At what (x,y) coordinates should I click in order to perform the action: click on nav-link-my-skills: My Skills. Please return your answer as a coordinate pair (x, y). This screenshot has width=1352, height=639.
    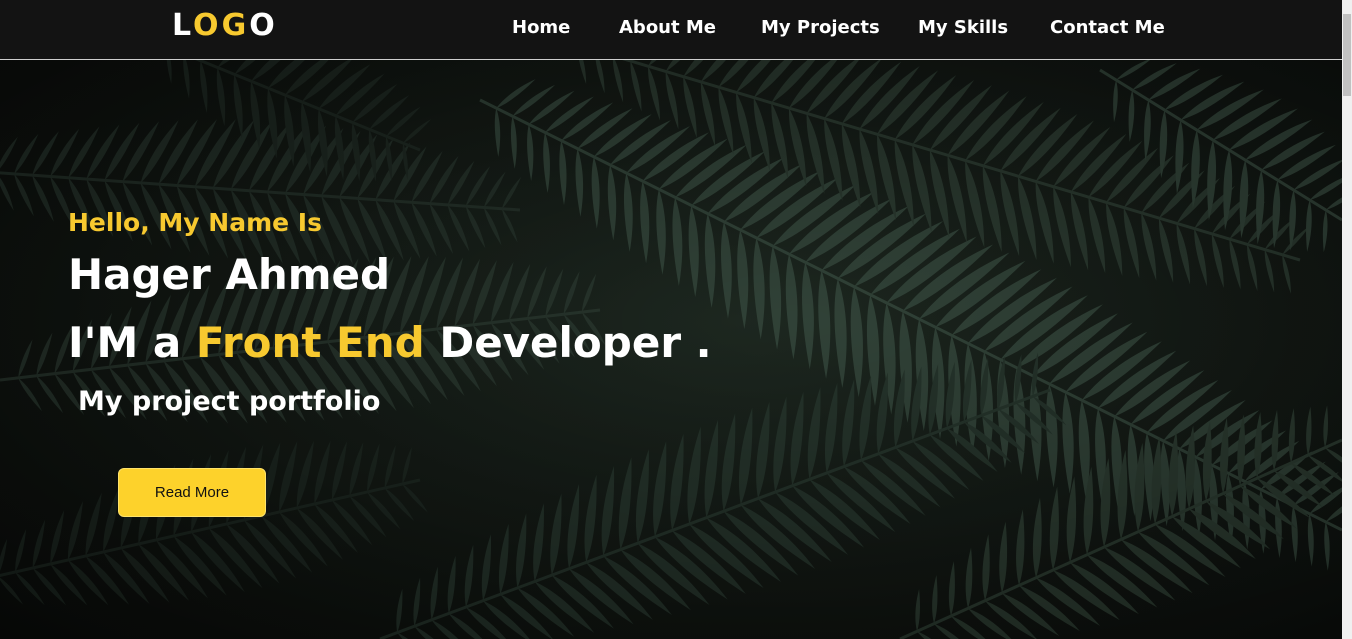
    Looking at the image, I should click on (963, 27).